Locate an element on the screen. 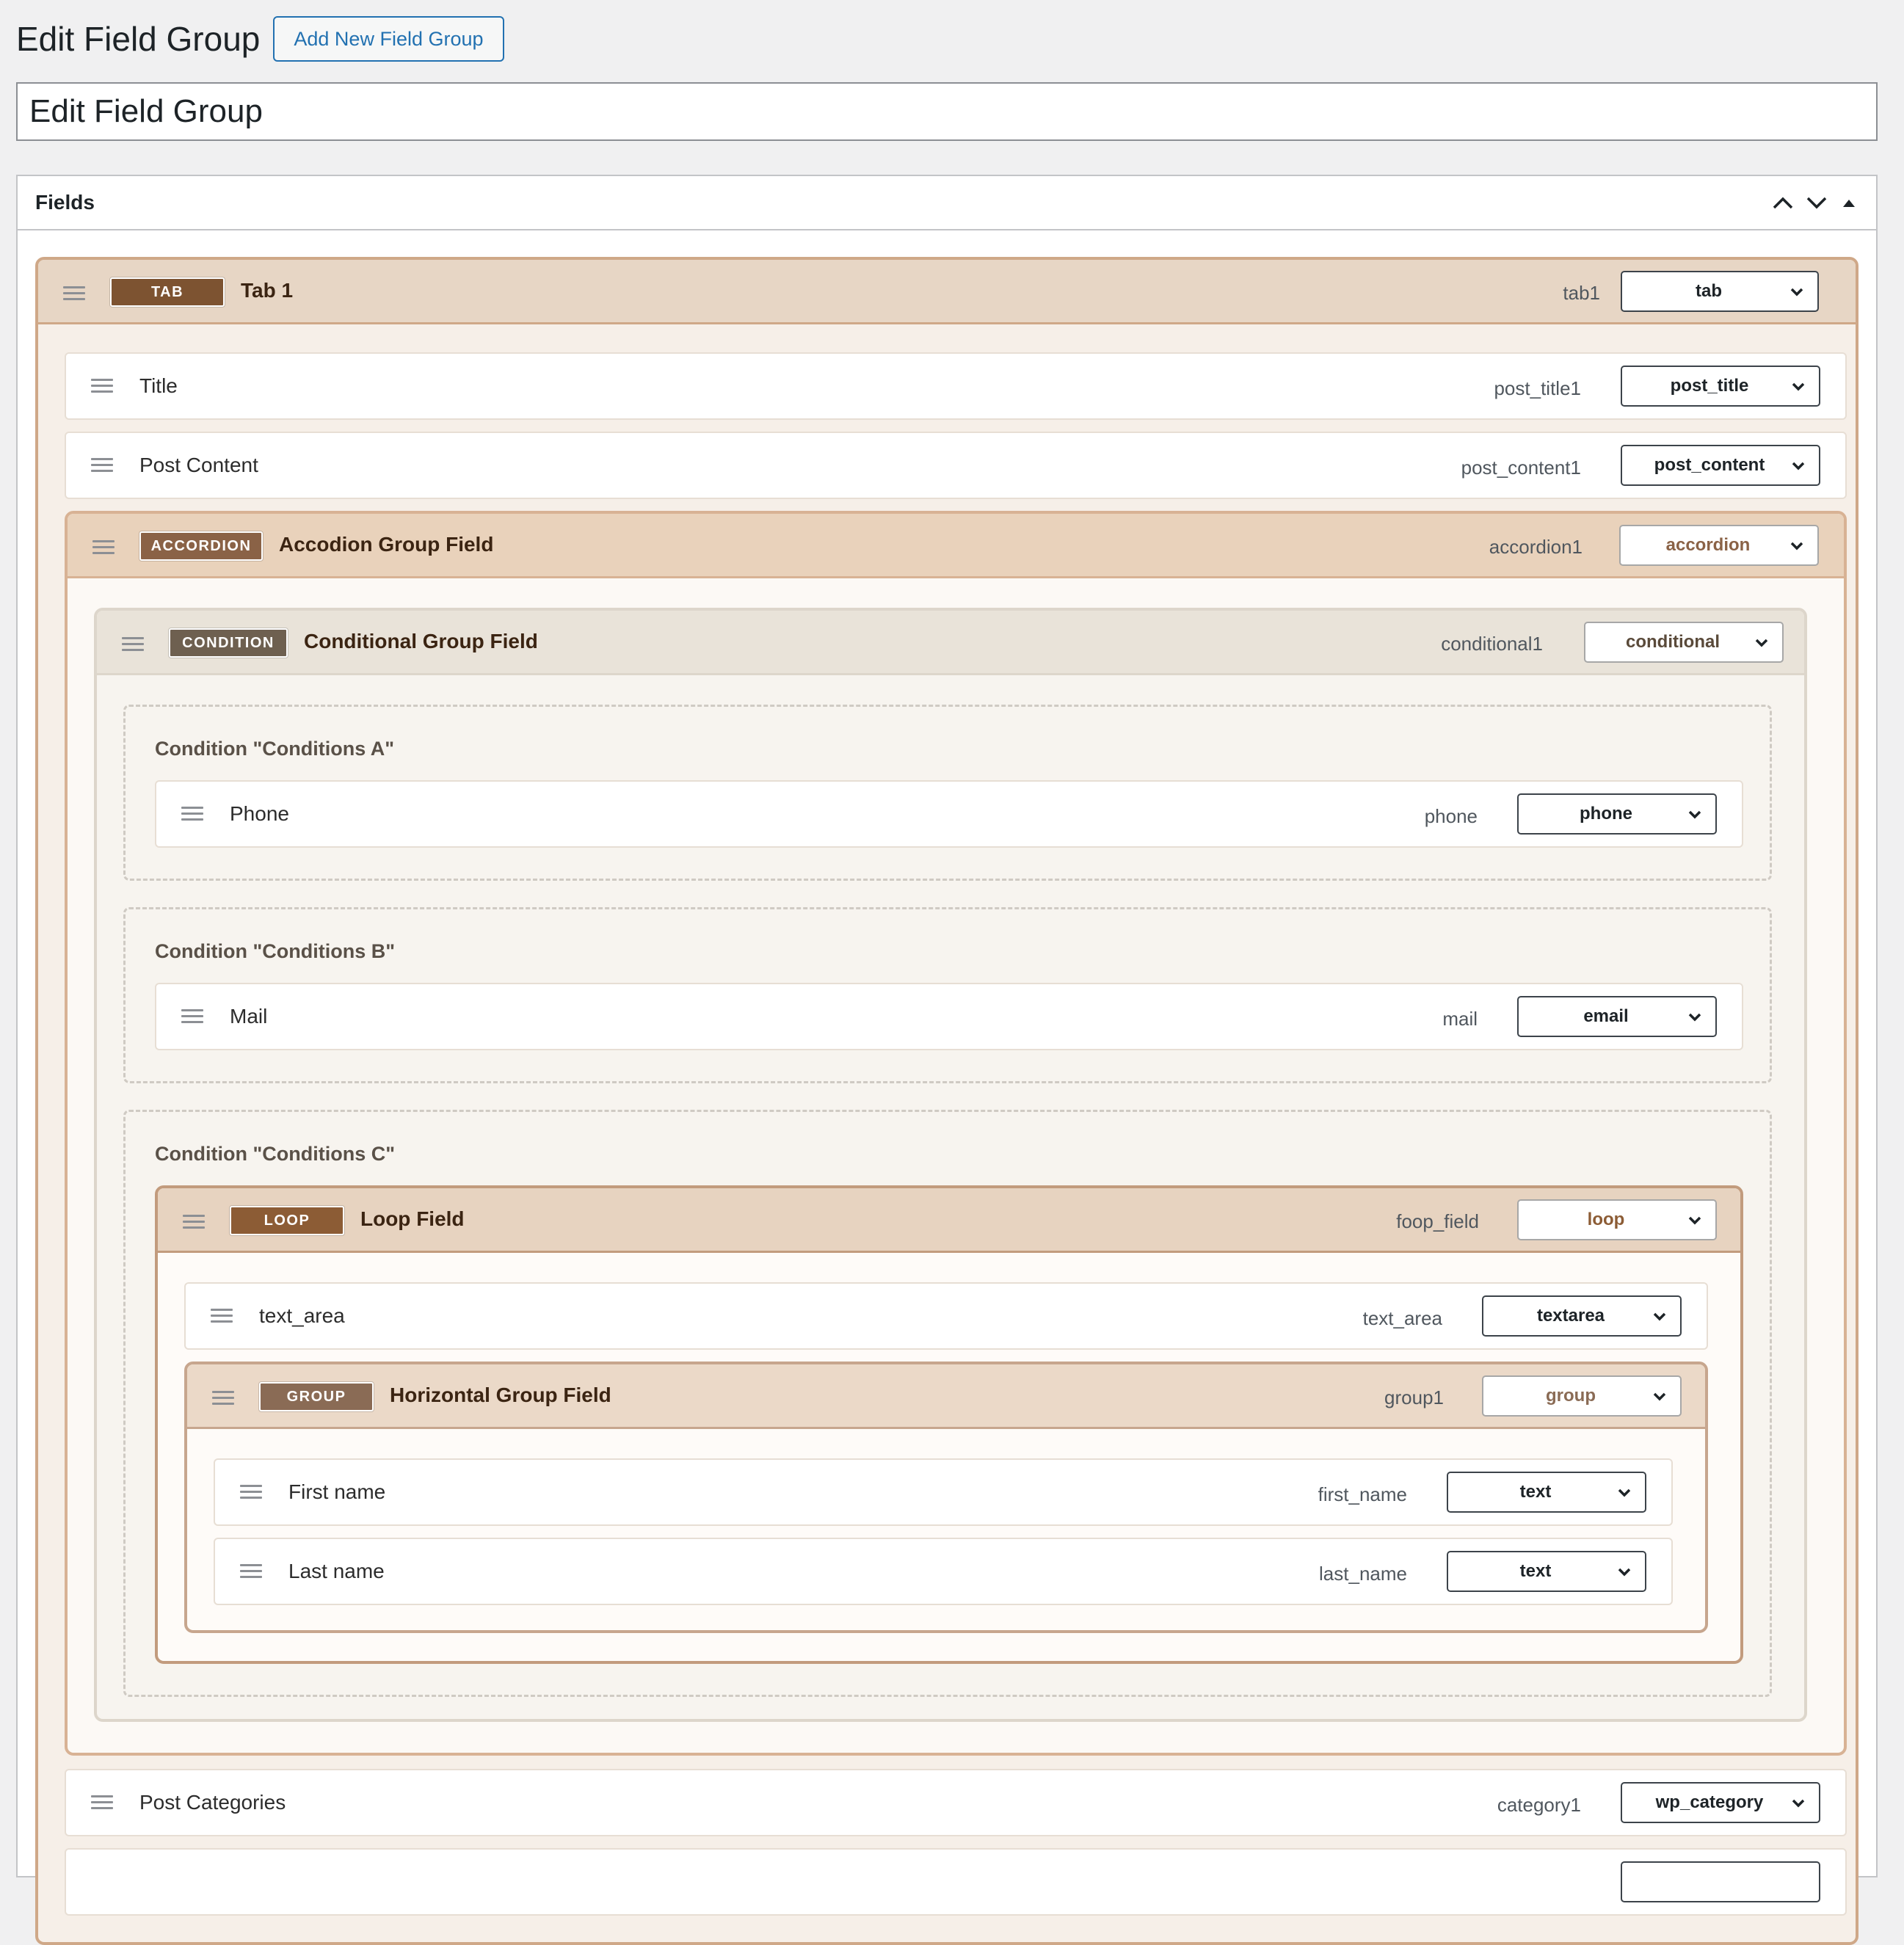  field-key: foop_field is located at coordinates (1438, 1221).